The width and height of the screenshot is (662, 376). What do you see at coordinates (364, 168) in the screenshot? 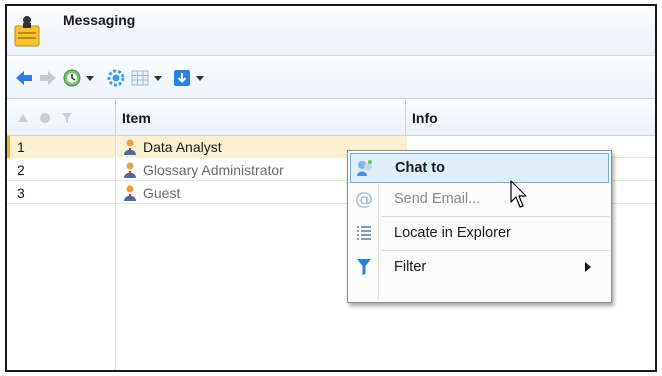
I see `chat-users-icon` at bounding box center [364, 168].